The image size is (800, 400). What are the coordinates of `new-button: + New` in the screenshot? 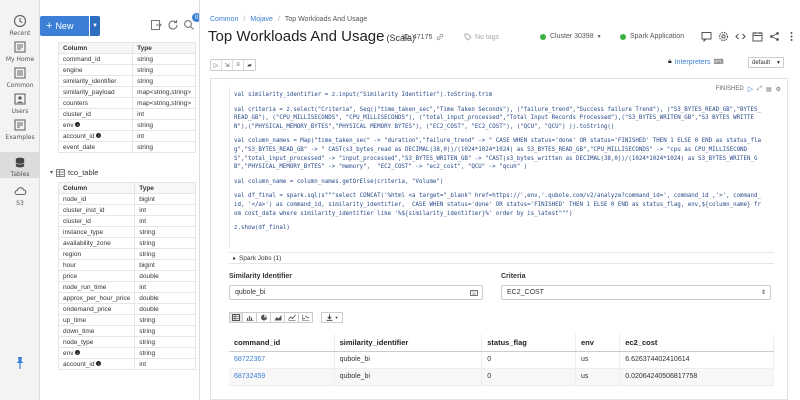 It's located at (64, 26).